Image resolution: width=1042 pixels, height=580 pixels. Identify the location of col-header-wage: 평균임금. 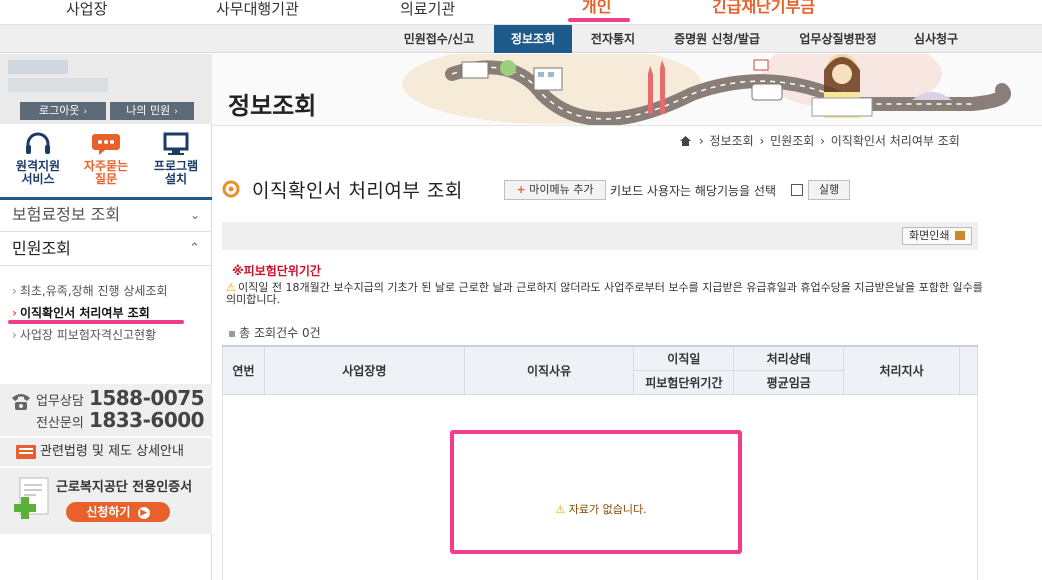
(789, 382).